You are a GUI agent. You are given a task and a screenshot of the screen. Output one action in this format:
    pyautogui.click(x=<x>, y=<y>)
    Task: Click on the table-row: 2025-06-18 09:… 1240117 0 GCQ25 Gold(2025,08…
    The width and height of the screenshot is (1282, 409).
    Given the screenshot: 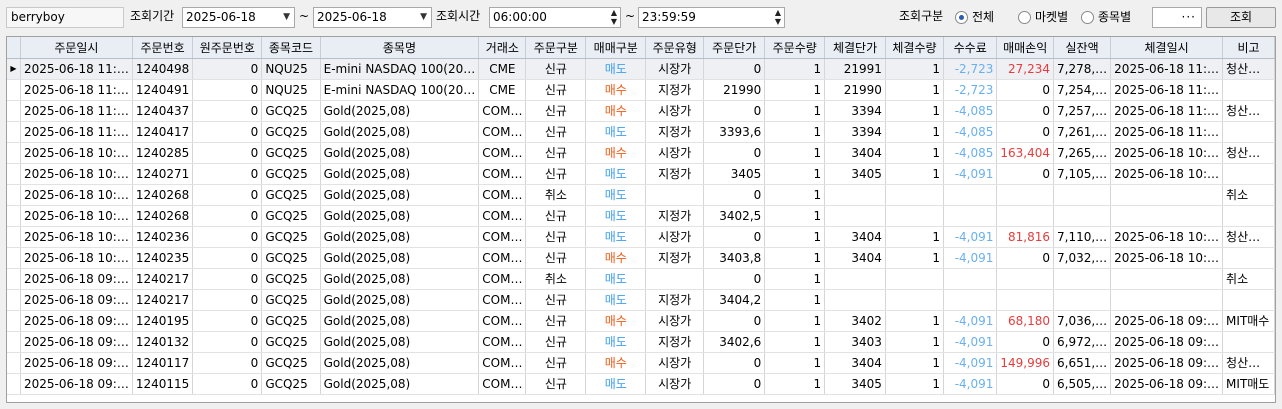 What is the action you would take?
    pyautogui.click(x=641, y=363)
    